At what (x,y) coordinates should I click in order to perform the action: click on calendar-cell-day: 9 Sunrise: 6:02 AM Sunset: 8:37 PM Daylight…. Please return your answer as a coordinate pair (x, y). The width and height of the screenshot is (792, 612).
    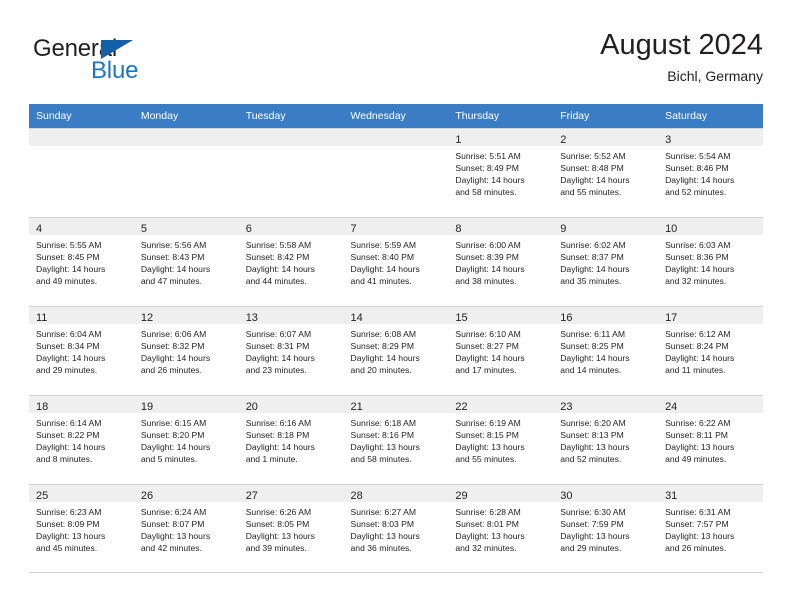
    Looking at the image, I should click on (606, 261).